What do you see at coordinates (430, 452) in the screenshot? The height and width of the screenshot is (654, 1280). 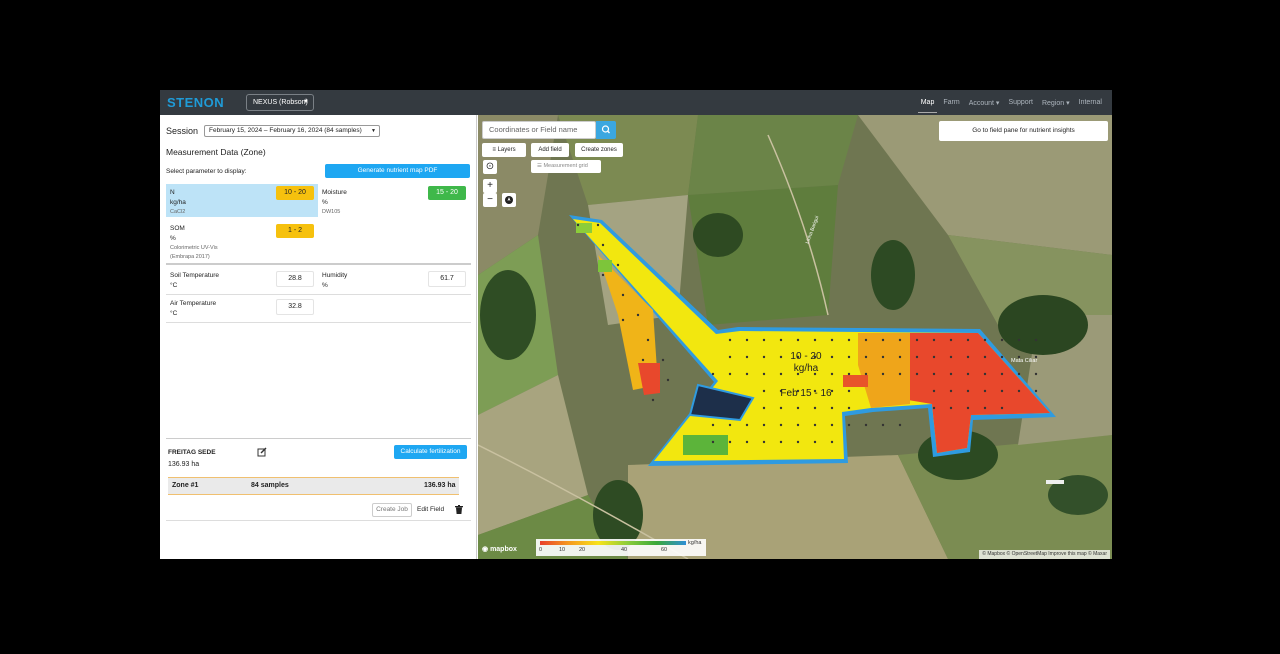 I see `calculate-fertilization-button: Calculate fertilization` at bounding box center [430, 452].